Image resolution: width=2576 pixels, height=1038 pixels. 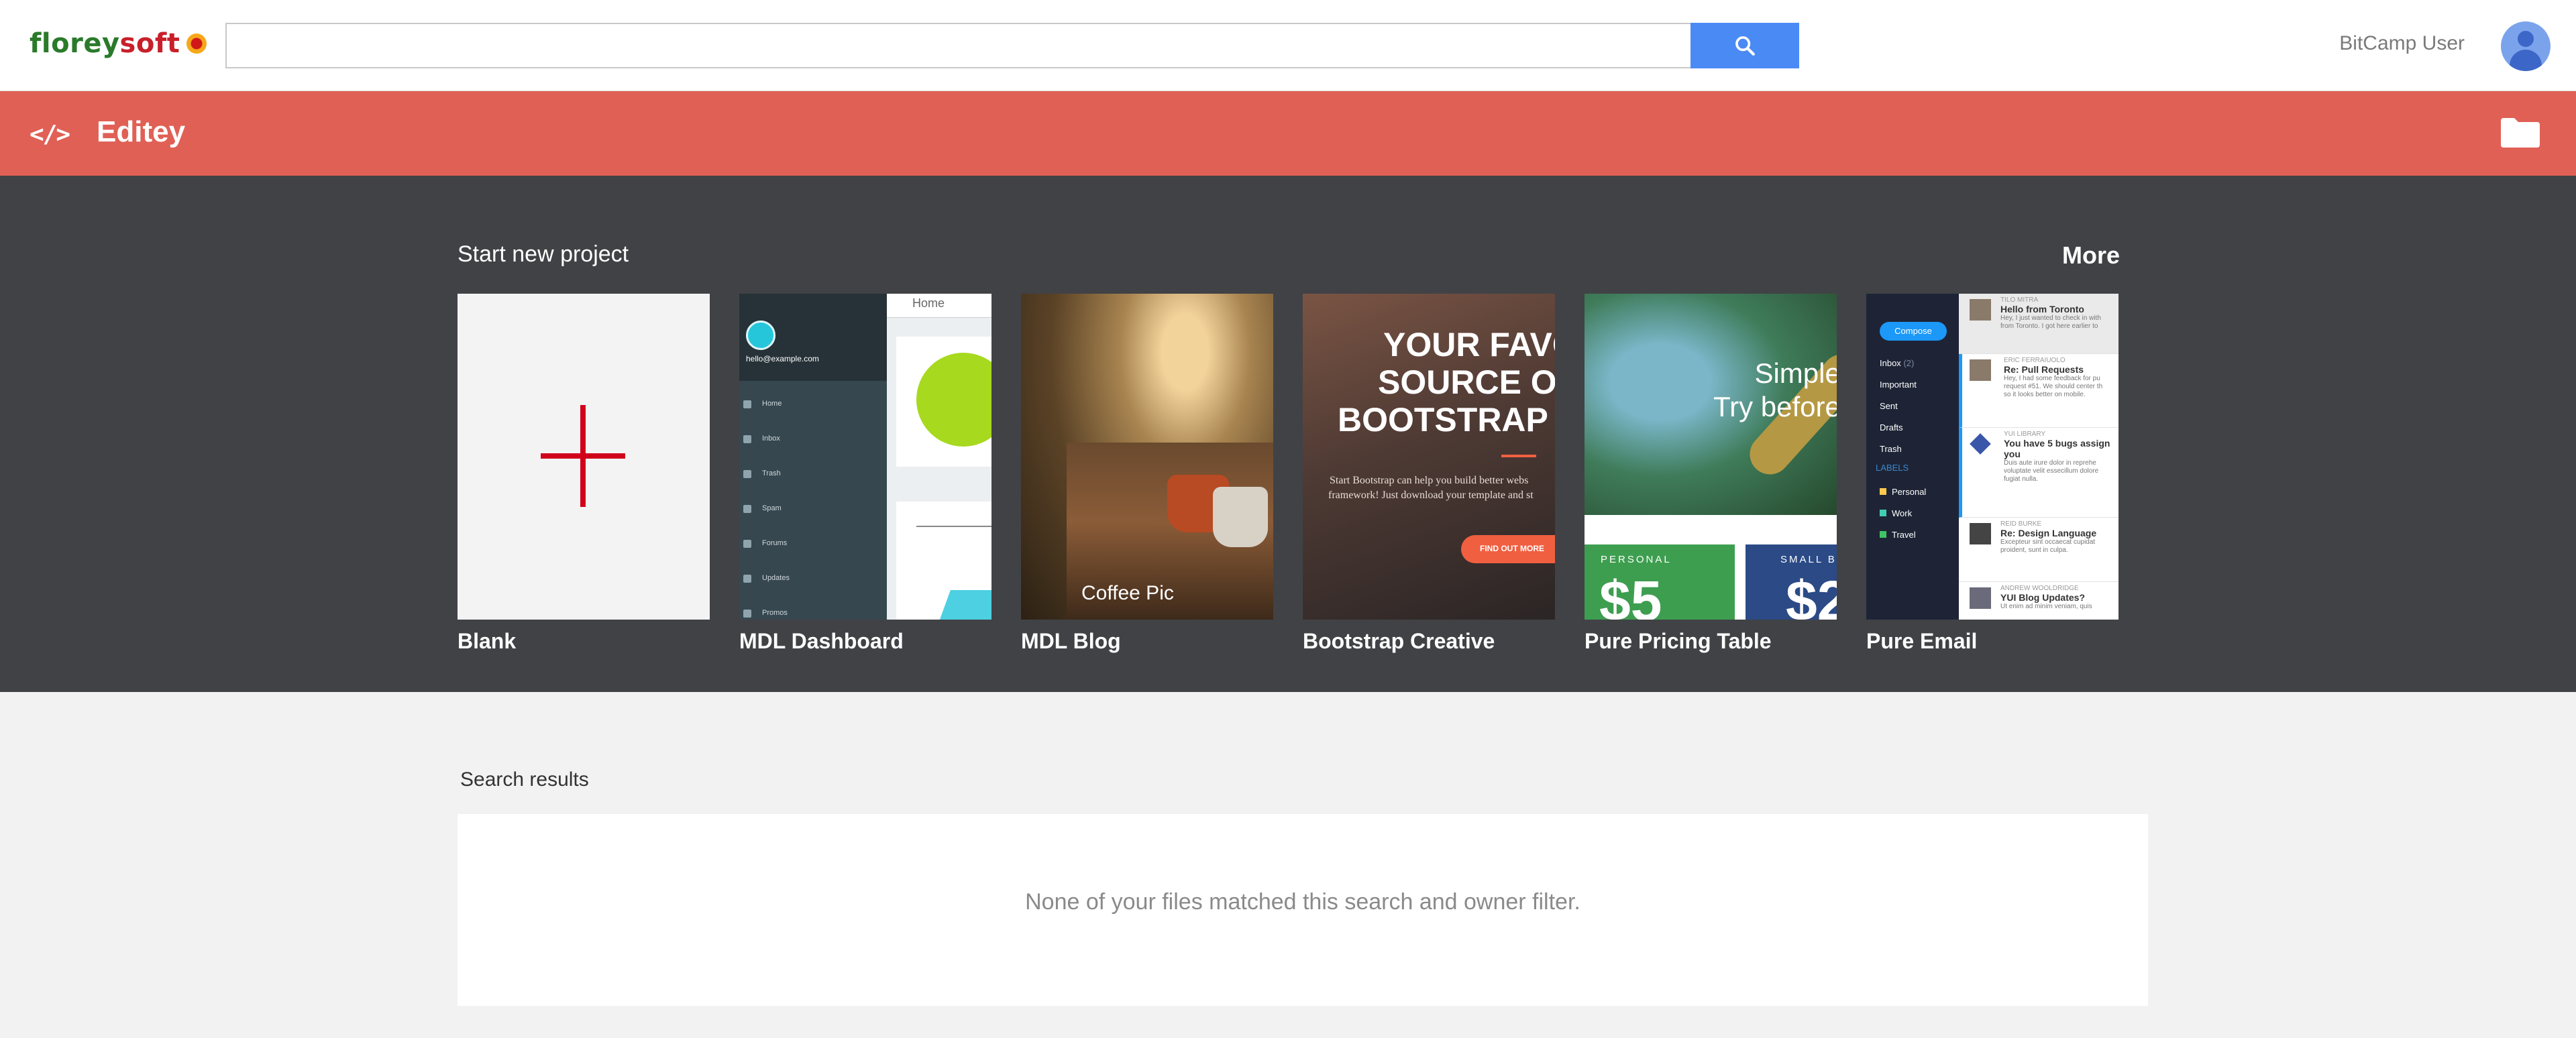 What do you see at coordinates (2057, 443) in the screenshot?
I see `email-subject: You have 5 bugs assign` at bounding box center [2057, 443].